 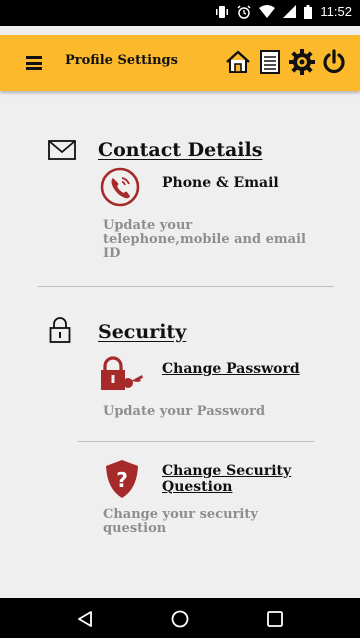 What do you see at coordinates (184, 411) in the screenshot?
I see `change-password-description: Update your Password` at bounding box center [184, 411].